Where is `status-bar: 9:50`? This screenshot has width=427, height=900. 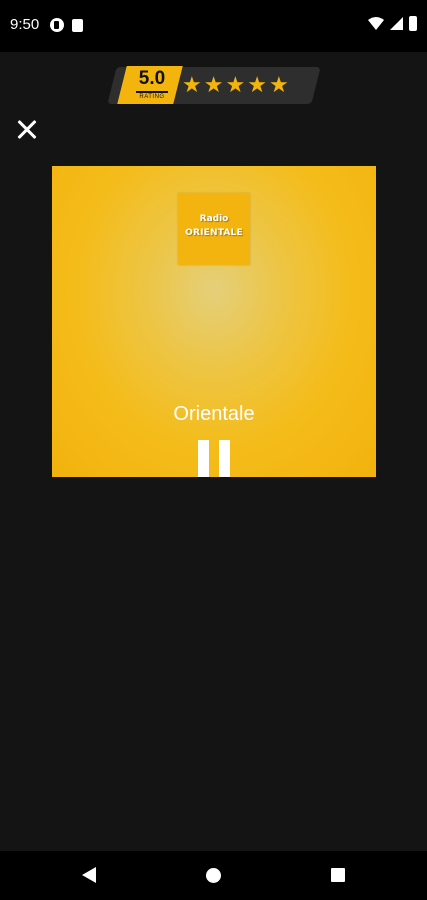 status-bar: 9:50 is located at coordinates (213, 26).